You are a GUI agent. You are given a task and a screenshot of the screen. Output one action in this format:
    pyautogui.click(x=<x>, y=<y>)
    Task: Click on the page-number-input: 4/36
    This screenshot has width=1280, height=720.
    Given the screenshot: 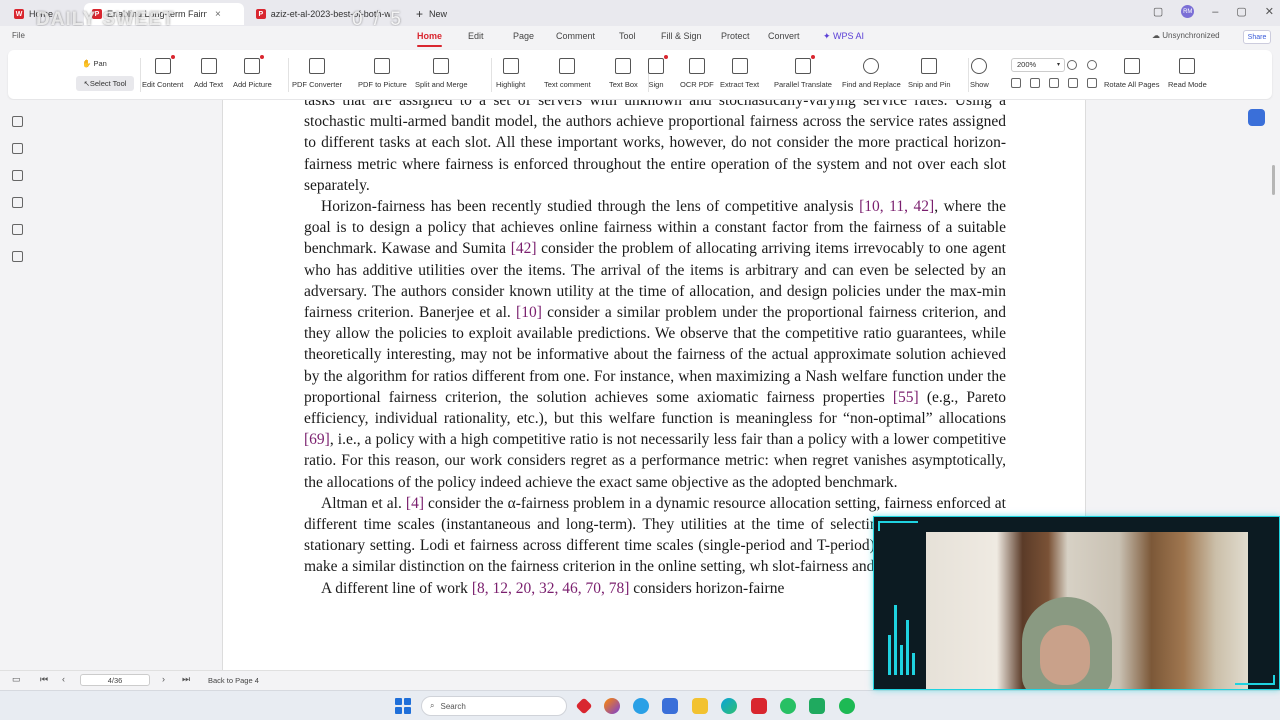 What is the action you would take?
    pyautogui.click(x=115, y=680)
    